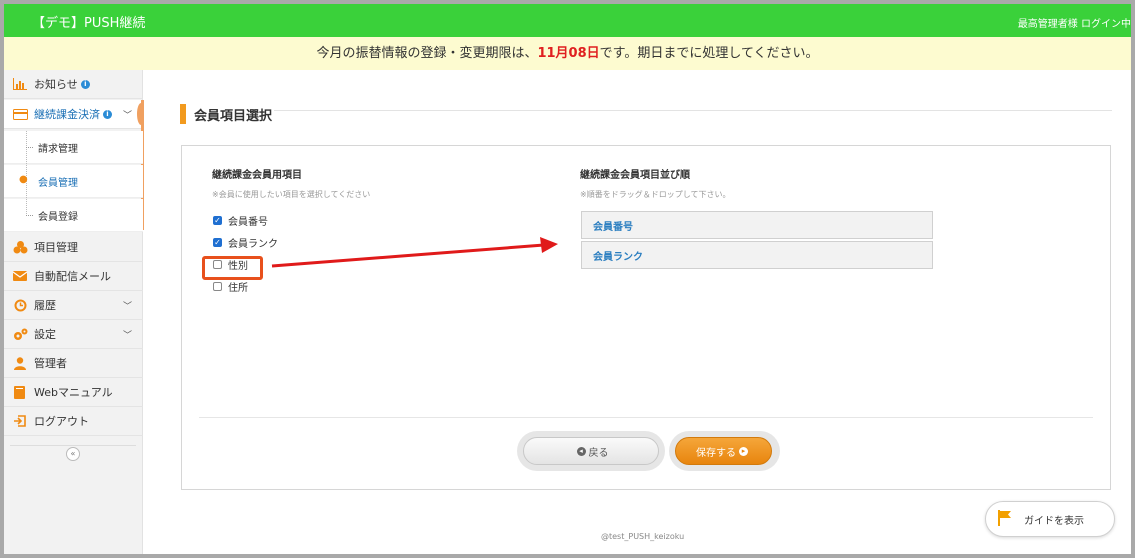 Image resolution: width=1135 pixels, height=558 pixels. What do you see at coordinates (20, 276) in the screenshot?
I see `mail-icon` at bounding box center [20, 276].